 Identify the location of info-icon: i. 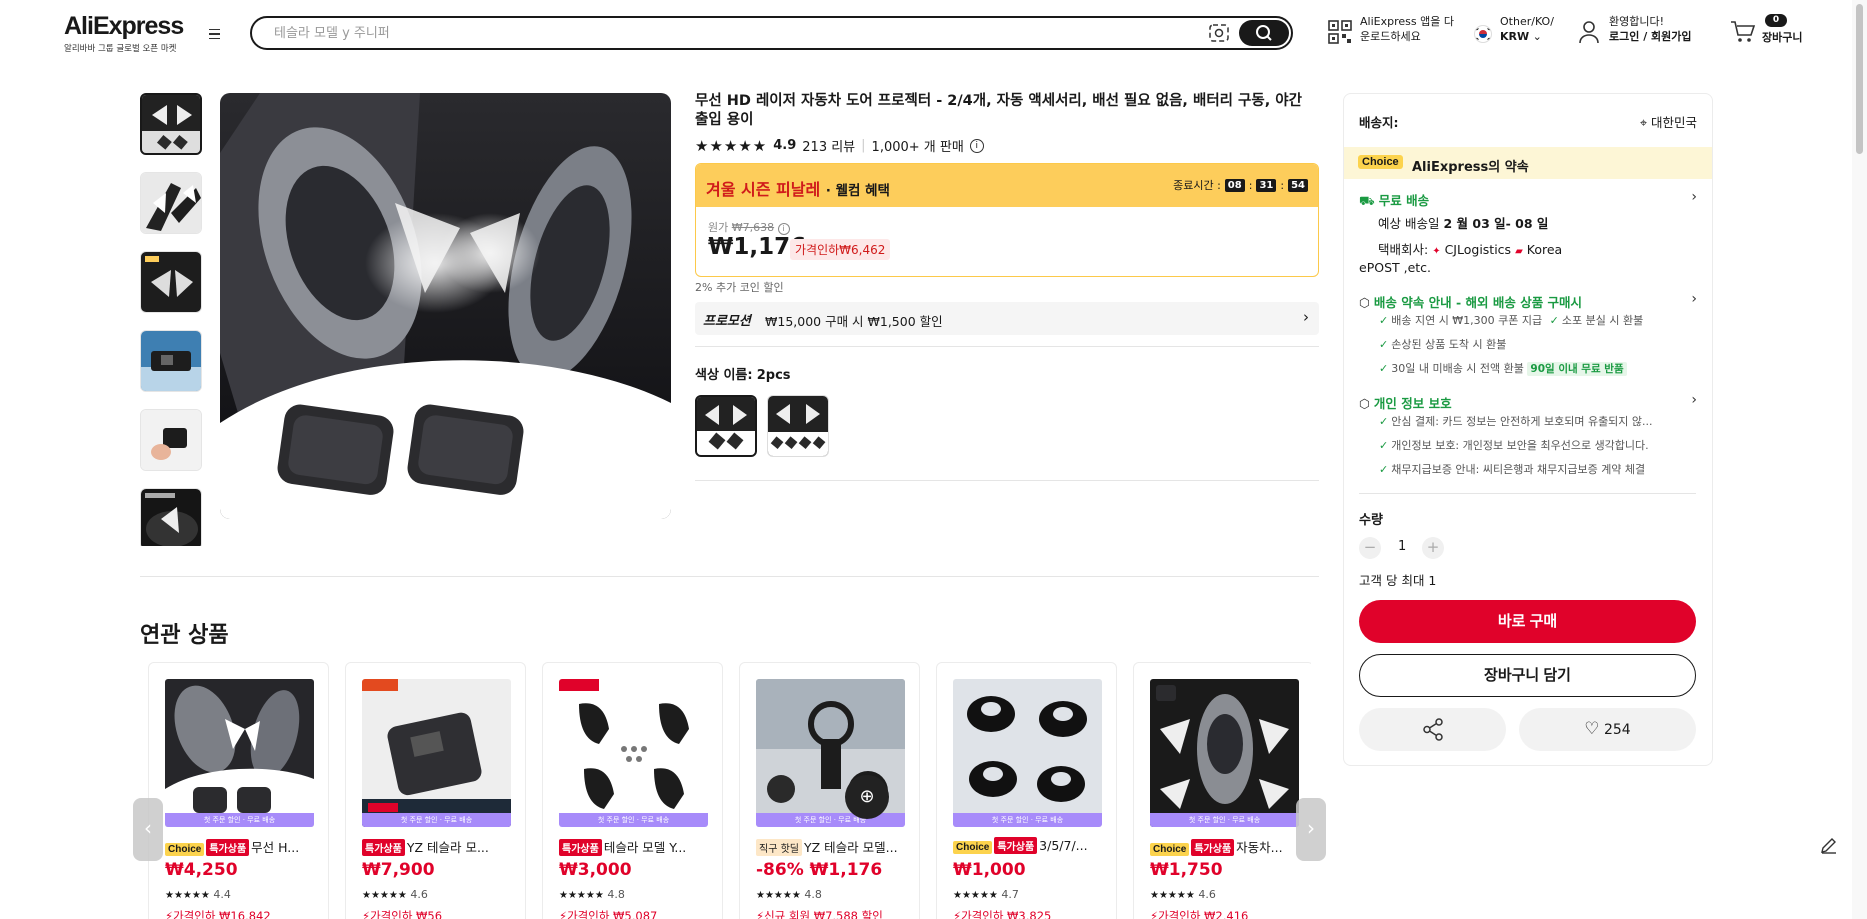
(976, 145).